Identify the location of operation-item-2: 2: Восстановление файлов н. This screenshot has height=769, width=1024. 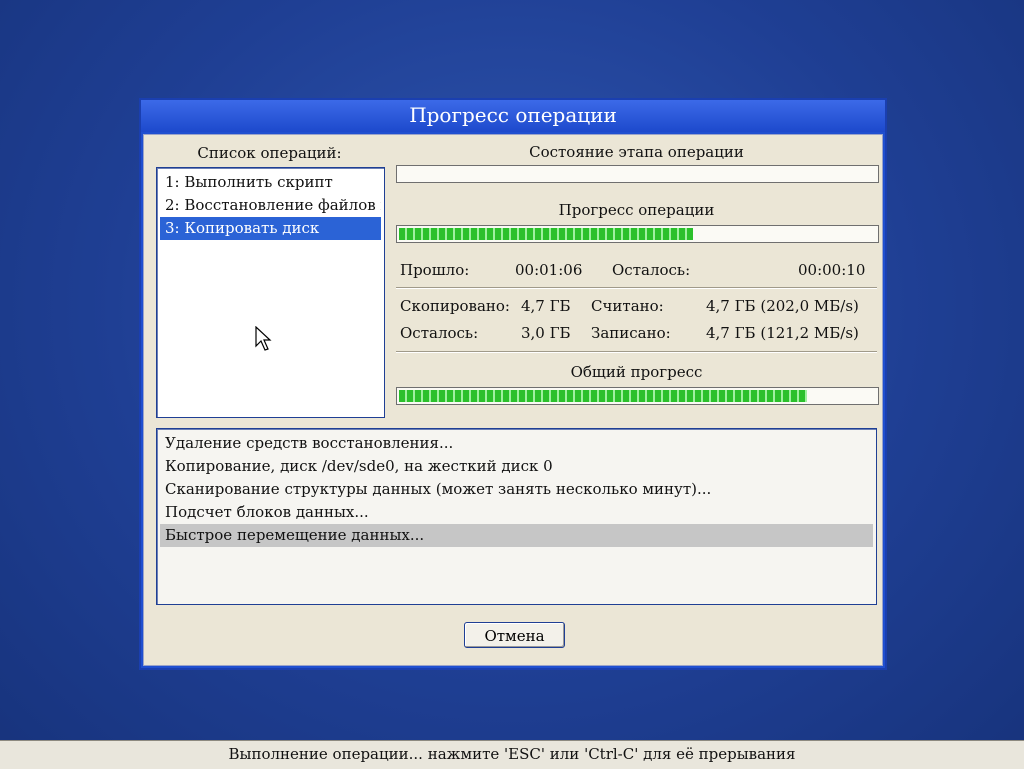
(270, 205).